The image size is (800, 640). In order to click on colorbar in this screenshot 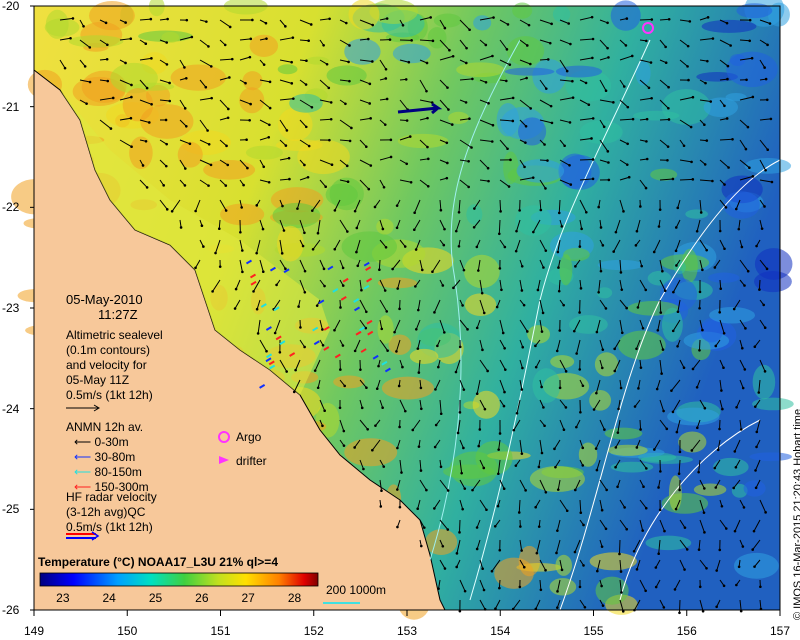, I will do `click(179, 579)`.